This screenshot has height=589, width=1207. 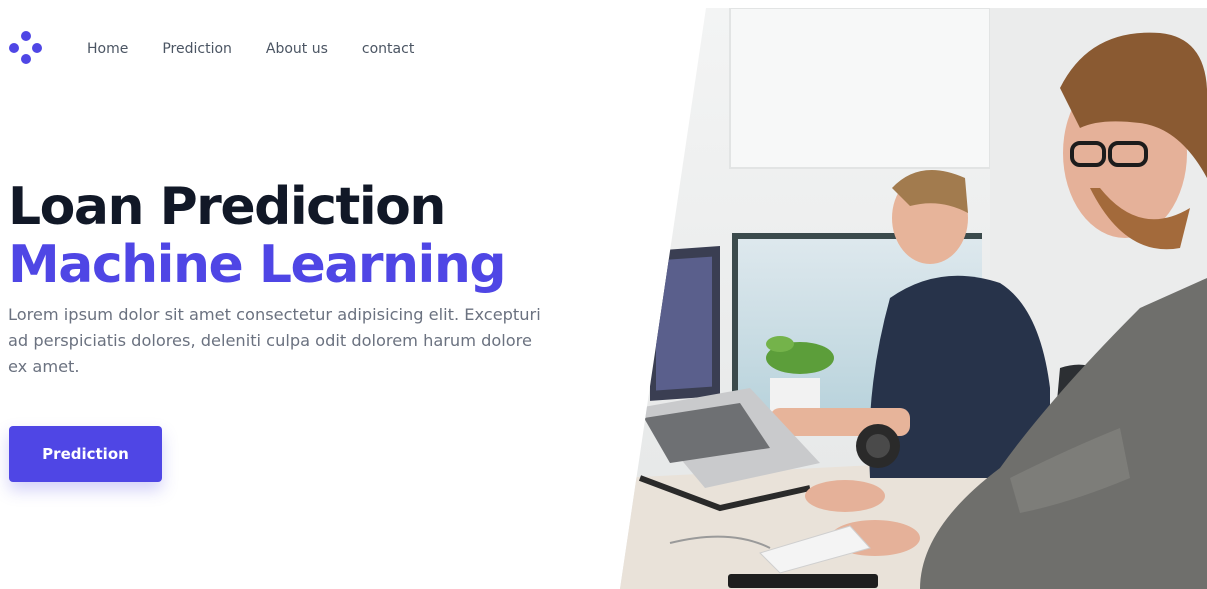 I want to click on brand-logo, so click(x=28, y=49).